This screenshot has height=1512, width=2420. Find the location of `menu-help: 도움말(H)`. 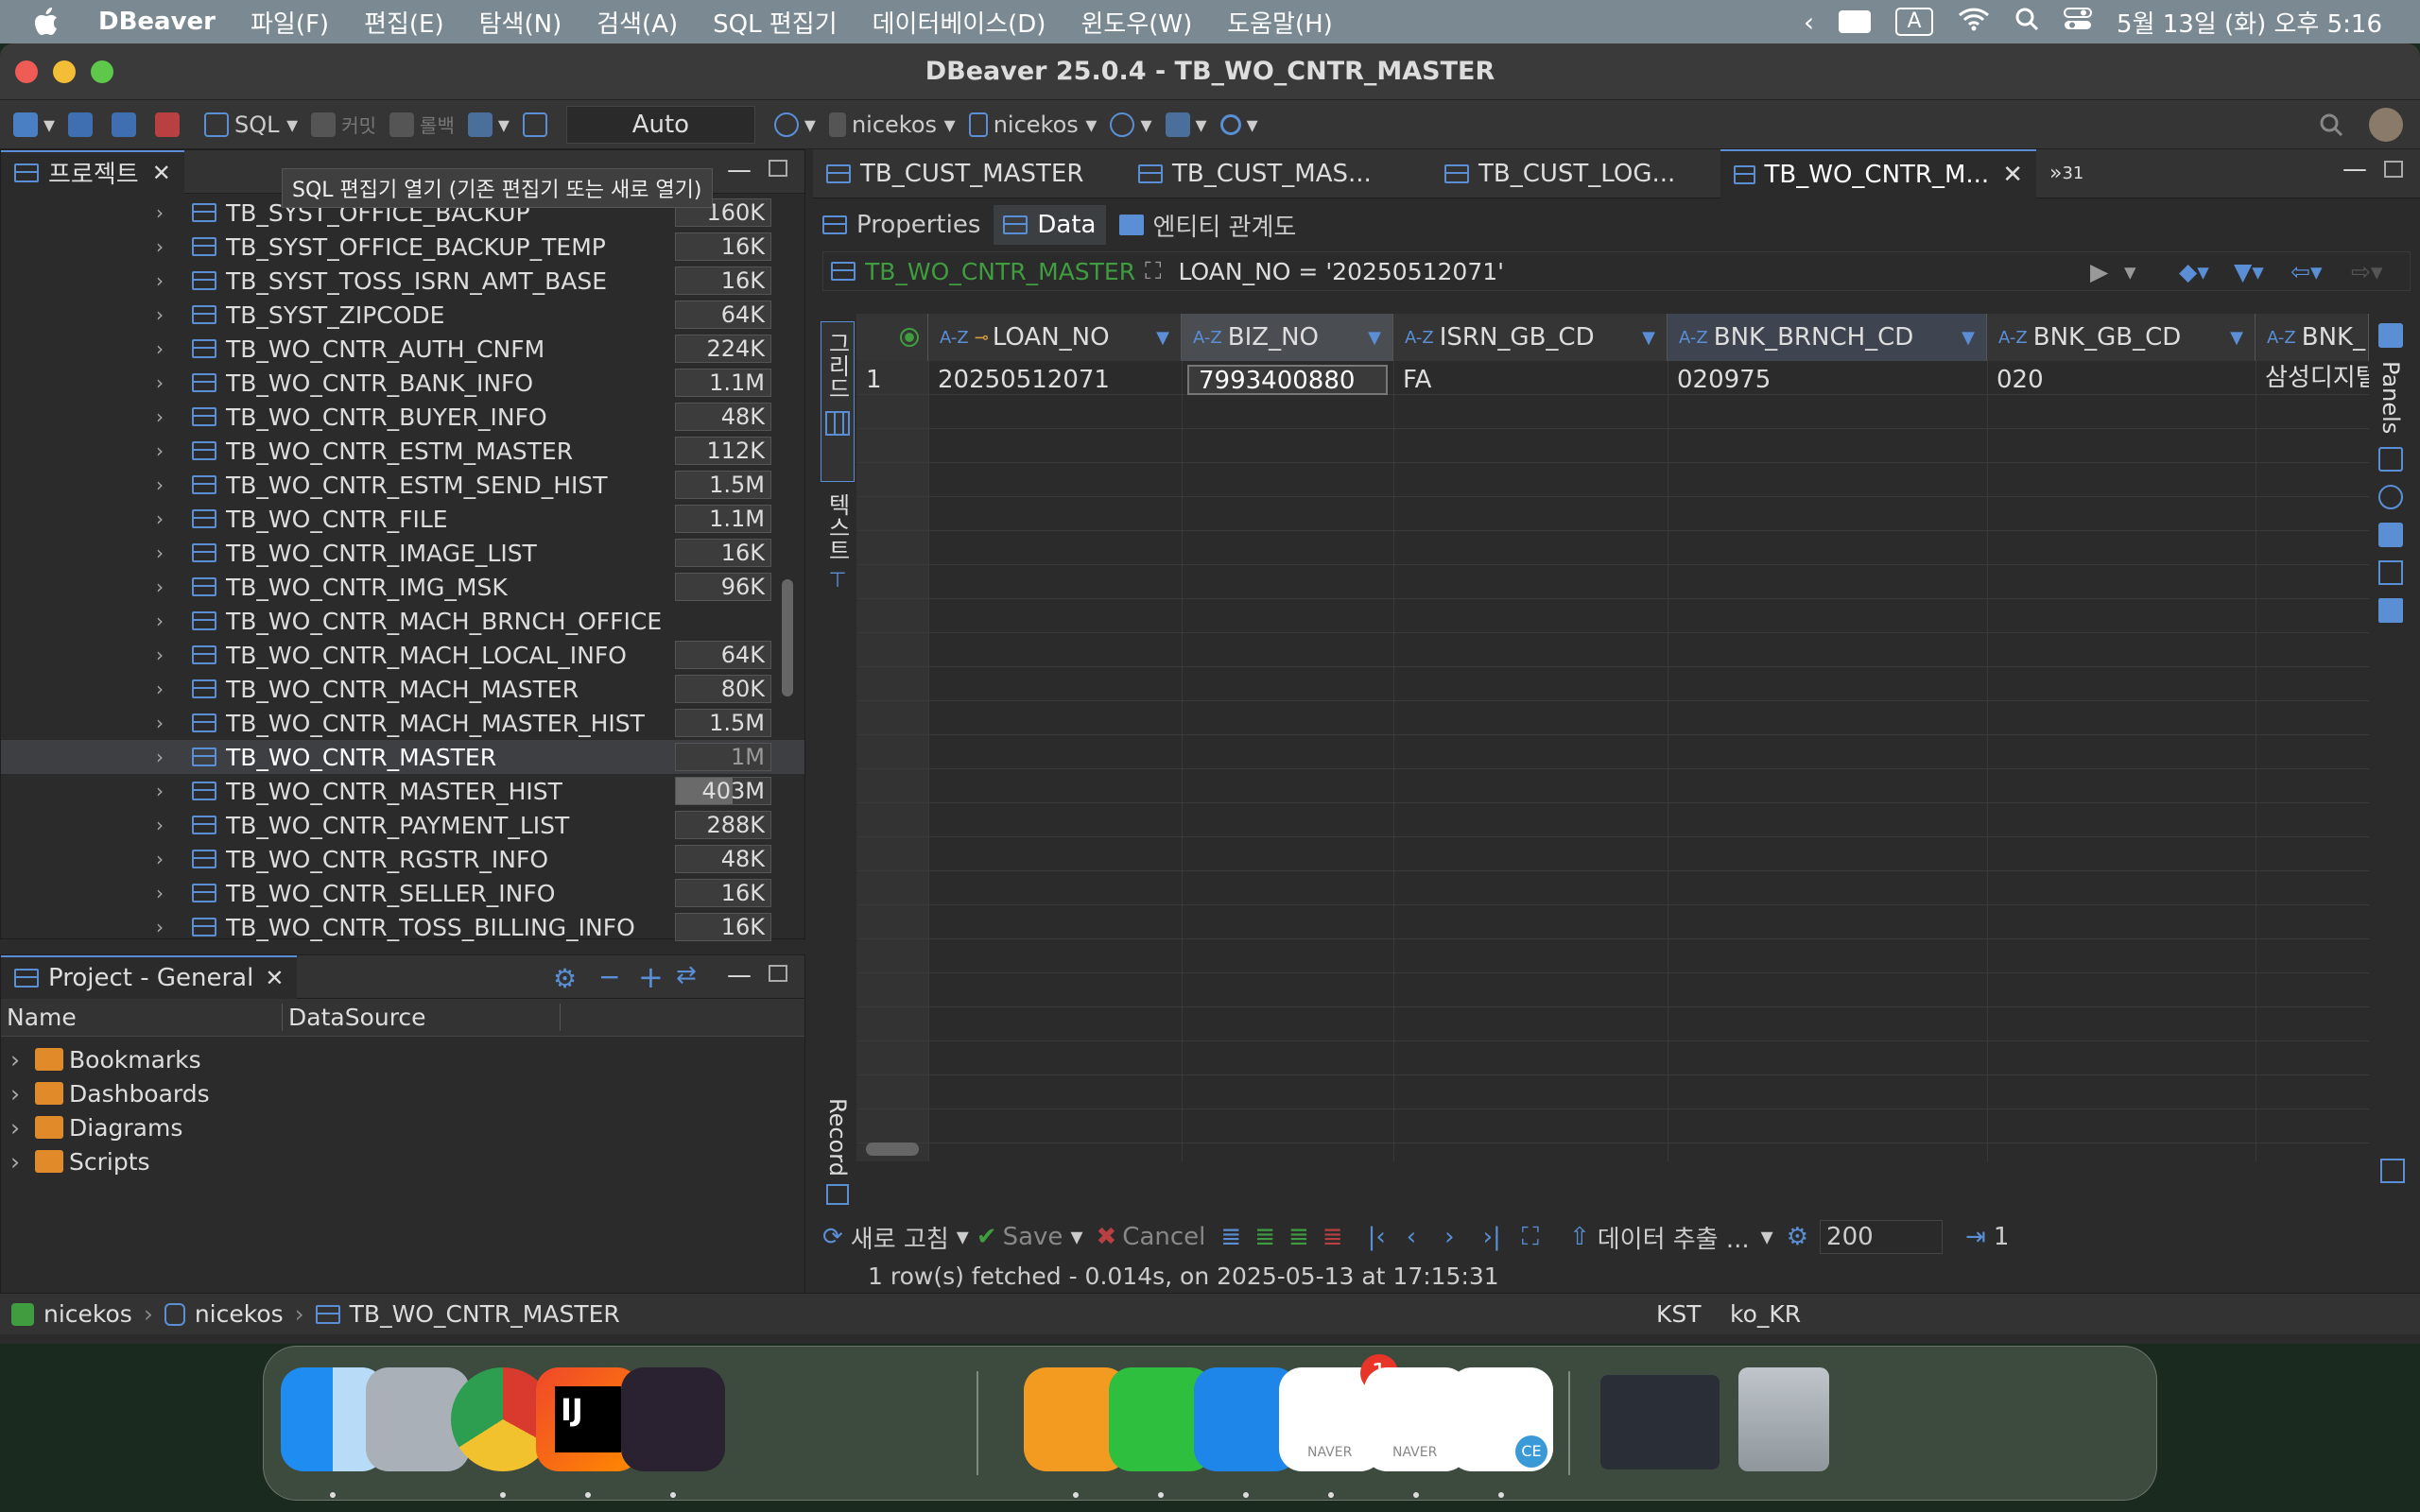

menu-help: 도움말(H) is located at coordinates (1280, 22).